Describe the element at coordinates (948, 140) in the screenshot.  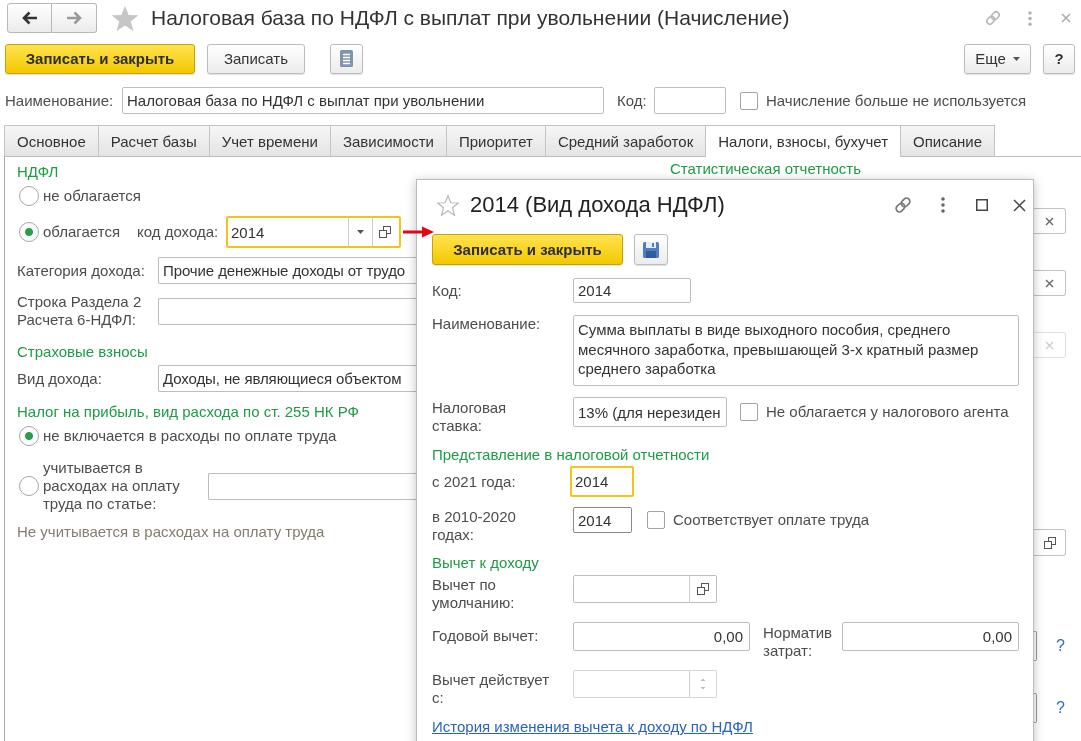
I see `tab: Описание` at that location.